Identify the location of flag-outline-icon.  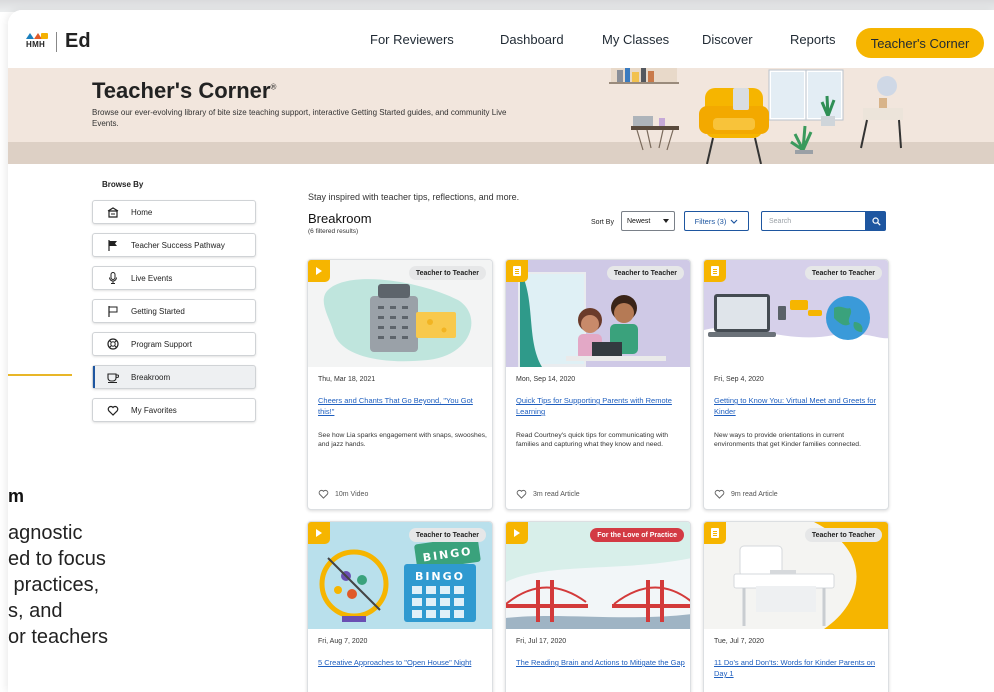
(113, 311).